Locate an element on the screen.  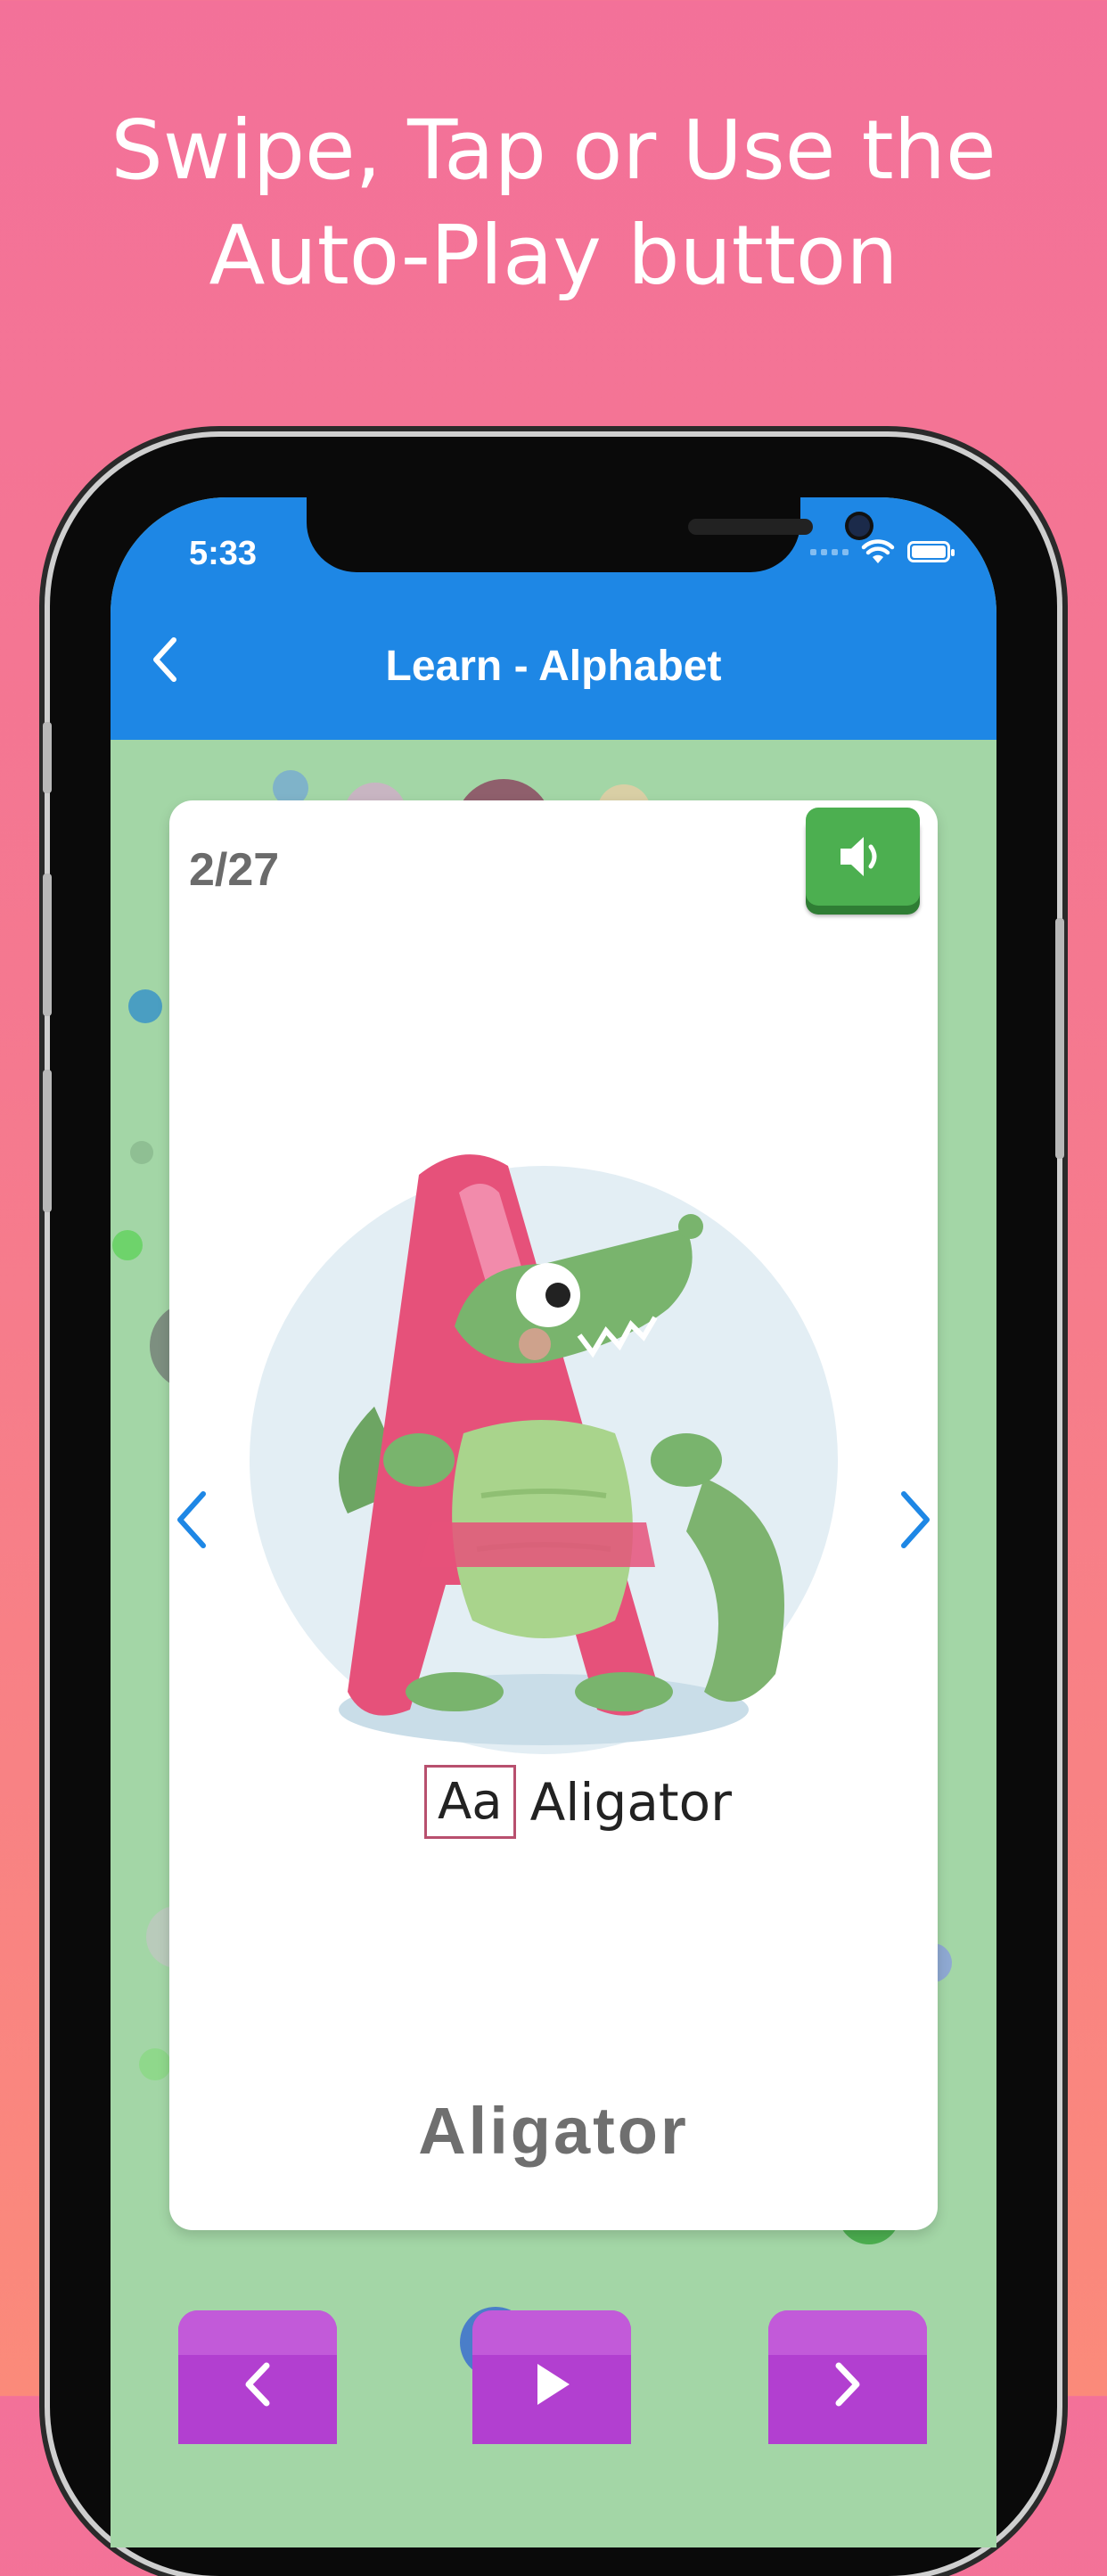
phone-side-button is located at coordinates (47, 757).